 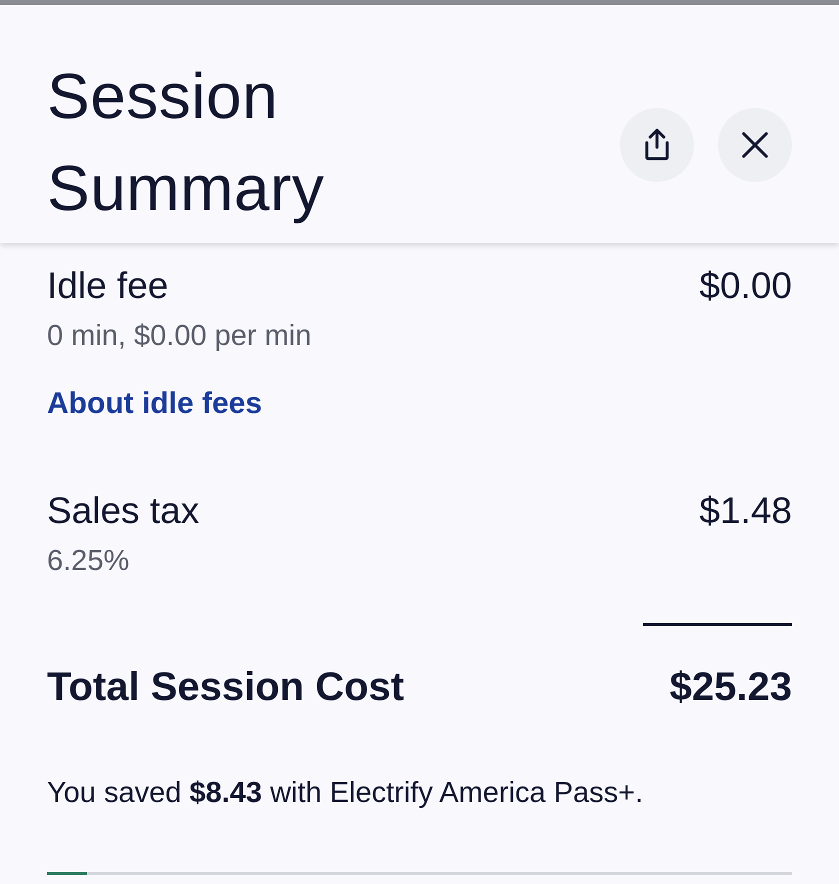 I want to click on fee-label: Sales tax, so click(x=123, y=511).